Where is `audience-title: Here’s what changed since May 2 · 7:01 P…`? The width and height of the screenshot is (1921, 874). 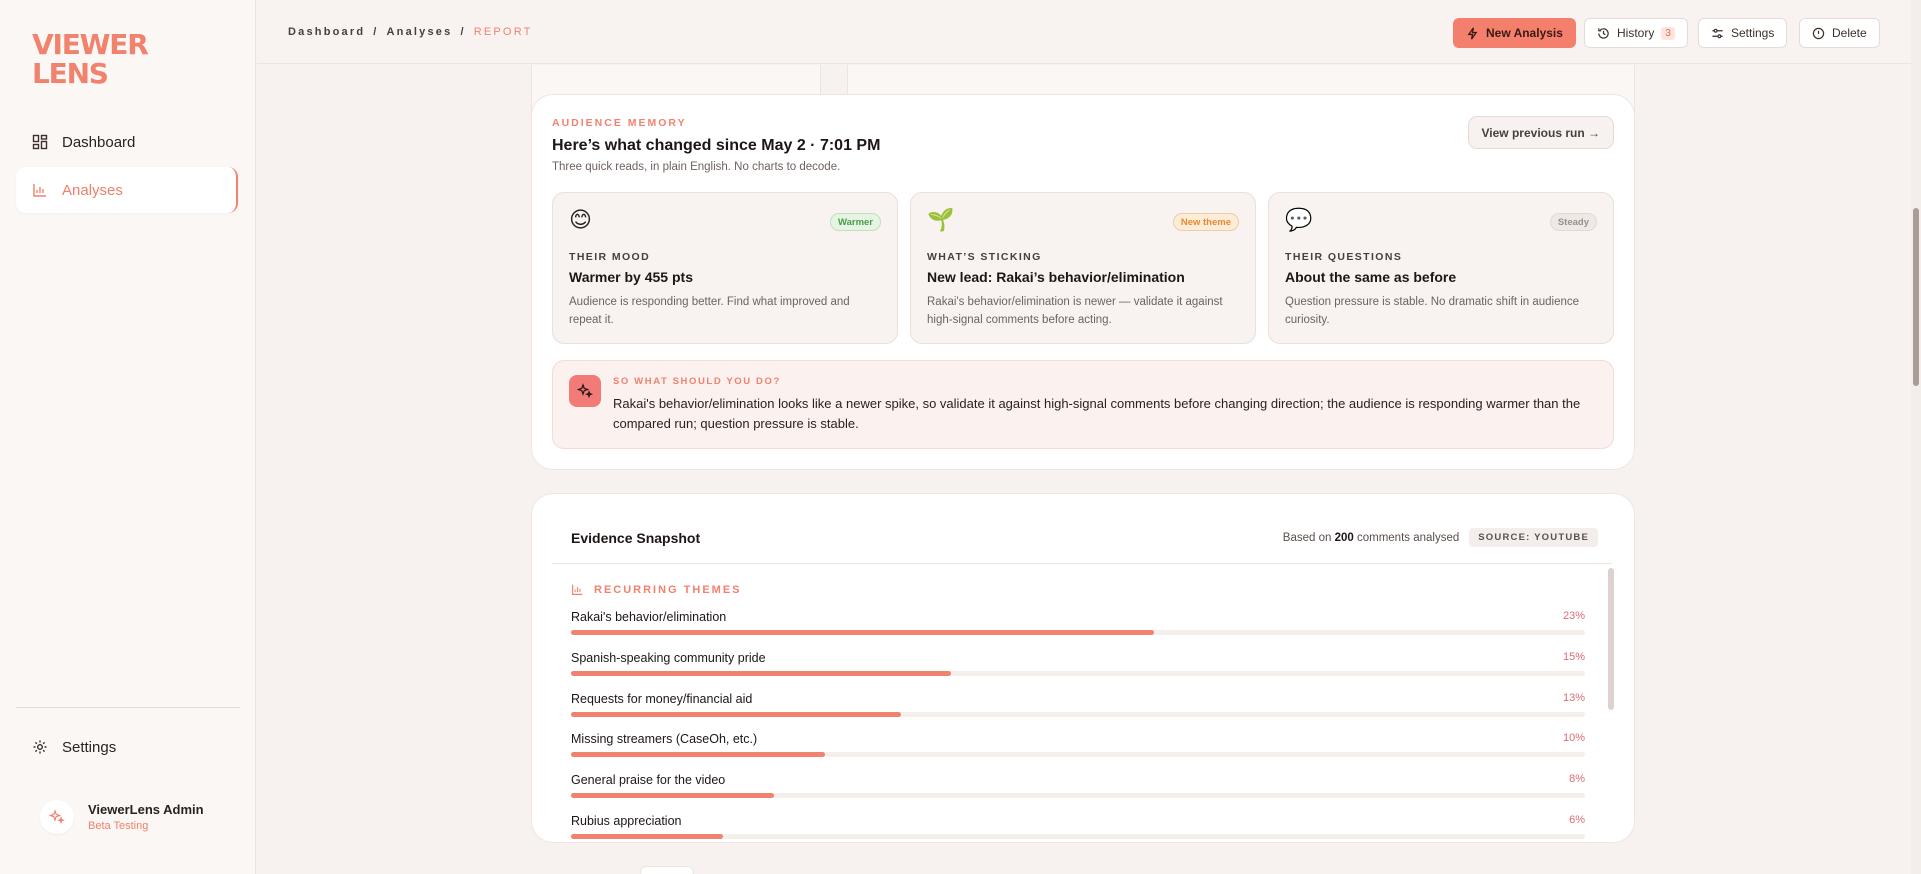
audience-title: Here’s what changed since May 2 · 7:01 P… is located at coordinates (716, 145).